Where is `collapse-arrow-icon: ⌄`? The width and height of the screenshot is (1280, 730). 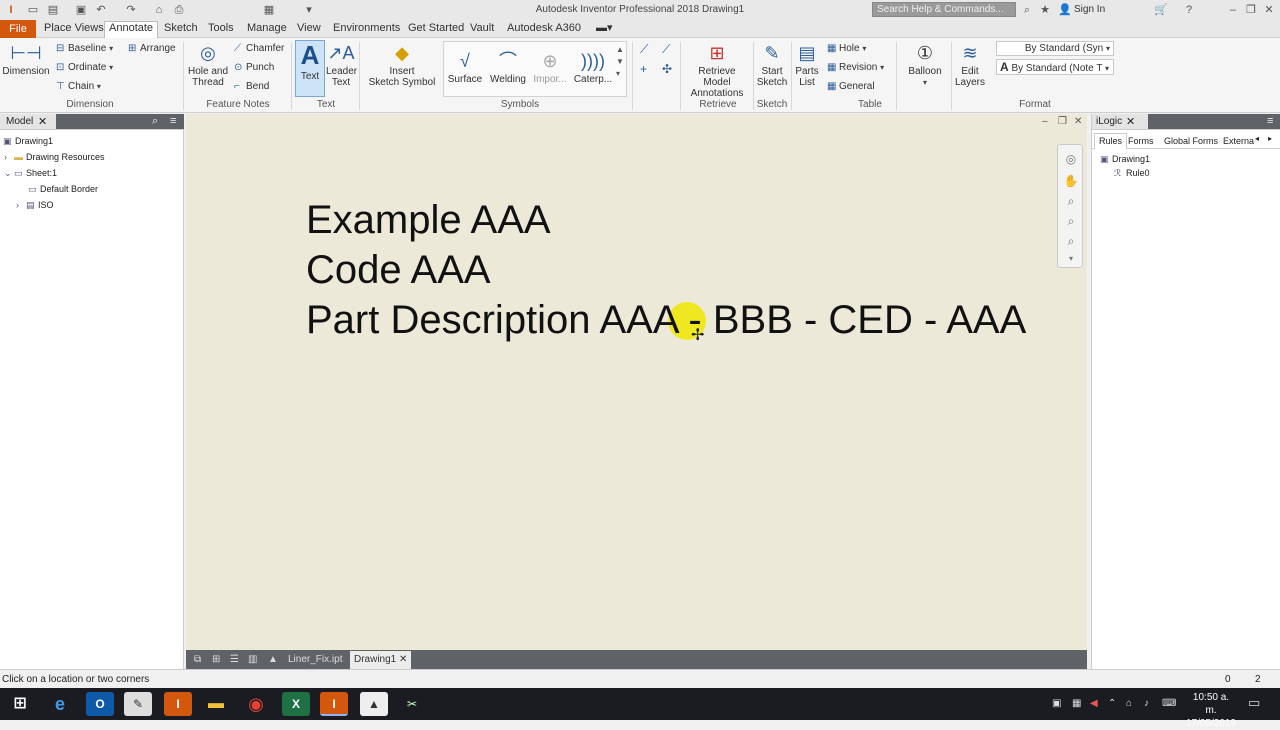 collapse-arrow-icon: ⌄ is located at coordinates (9, 173).